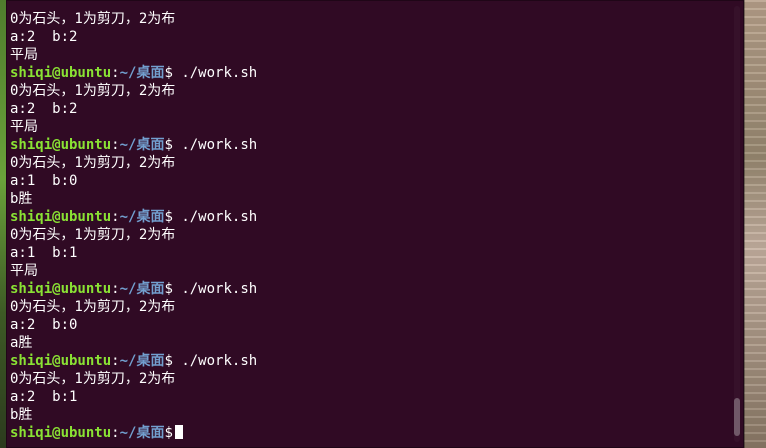  What do you see at coordinates (21, 343) in the screenshot?
I see `terminal-output-text: a胜` at bounding box center [21, 343].